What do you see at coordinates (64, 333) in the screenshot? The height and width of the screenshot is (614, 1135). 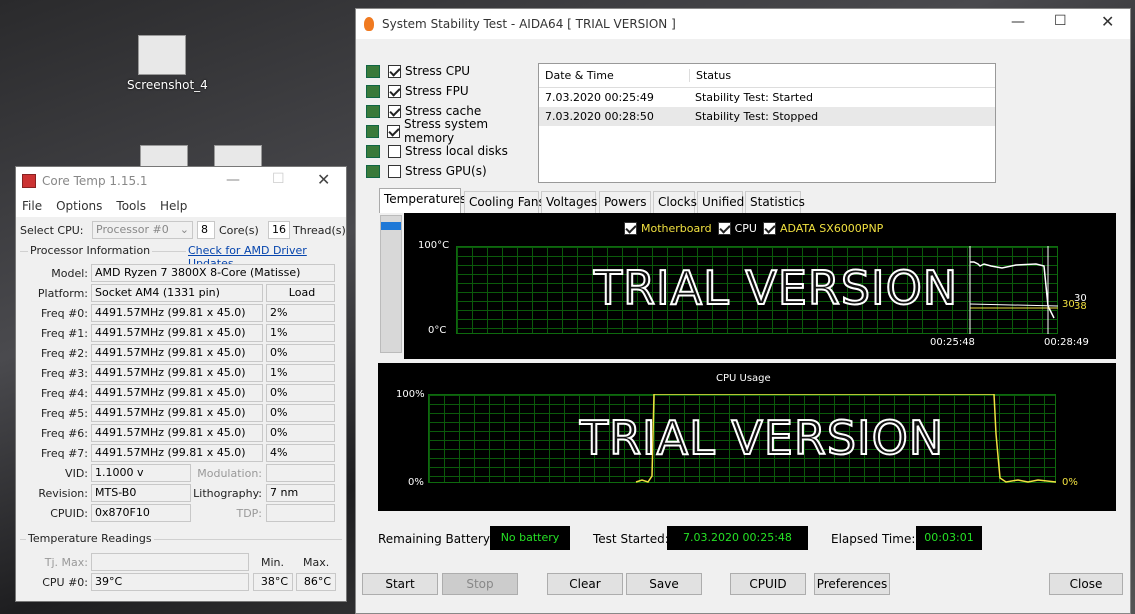 I see `freq-label: Freq #1:` at bounding box center [64, 333].